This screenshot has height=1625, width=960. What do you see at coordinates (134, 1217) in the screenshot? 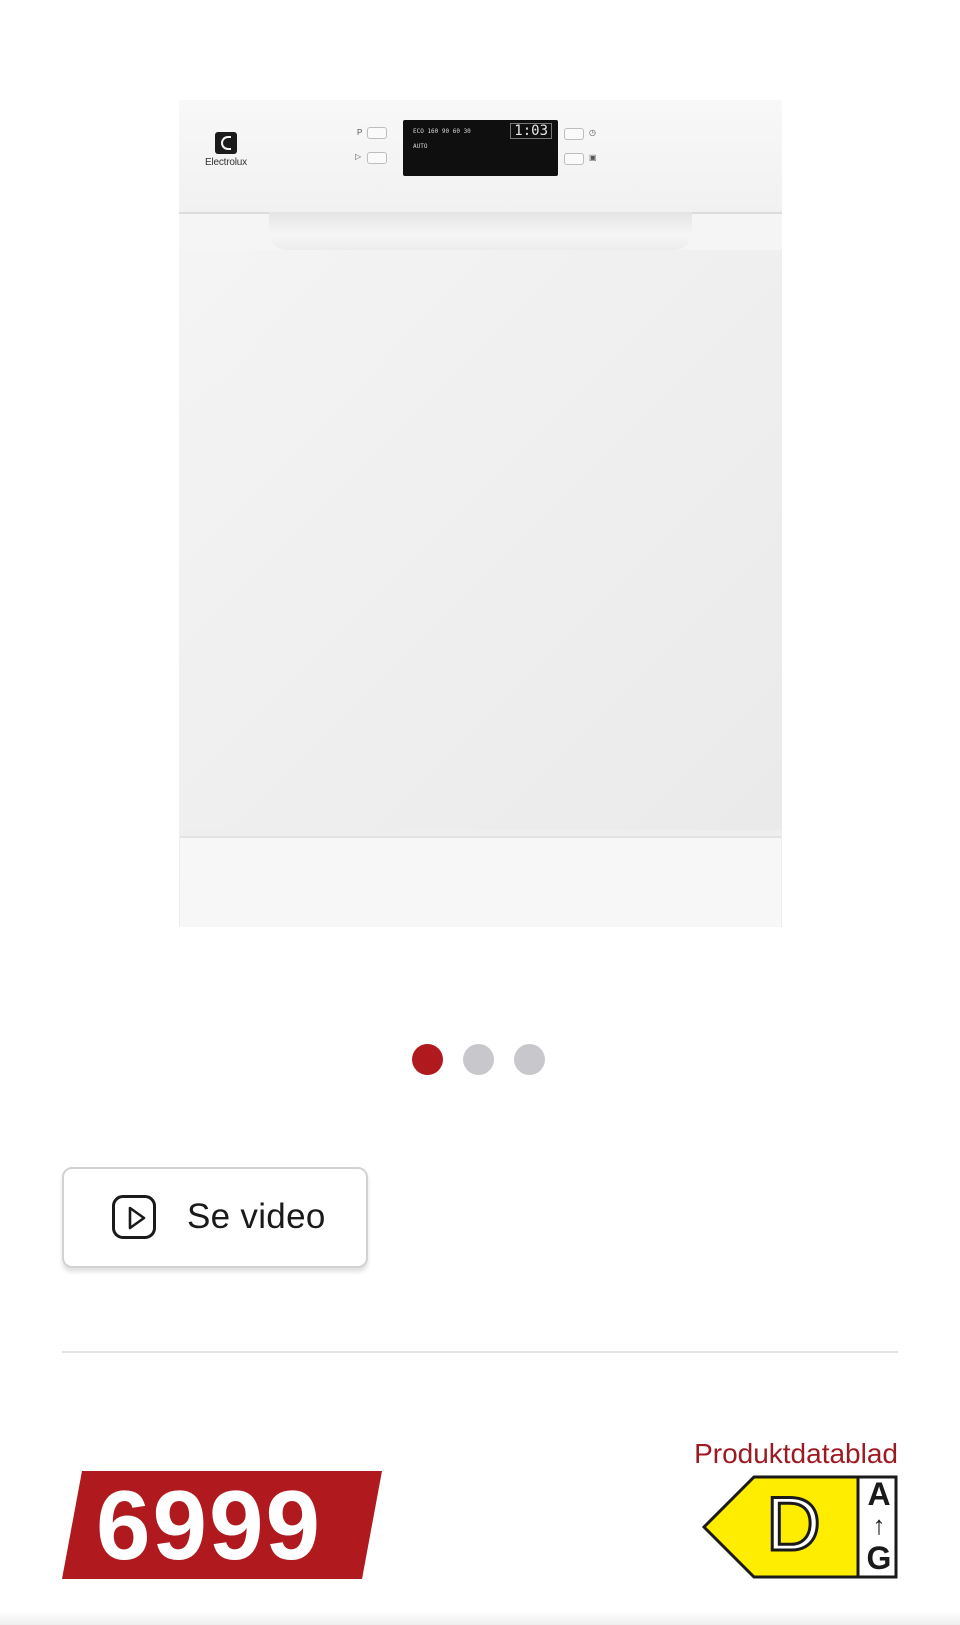
I see `play-icon` at bounding box center [134, 1217].